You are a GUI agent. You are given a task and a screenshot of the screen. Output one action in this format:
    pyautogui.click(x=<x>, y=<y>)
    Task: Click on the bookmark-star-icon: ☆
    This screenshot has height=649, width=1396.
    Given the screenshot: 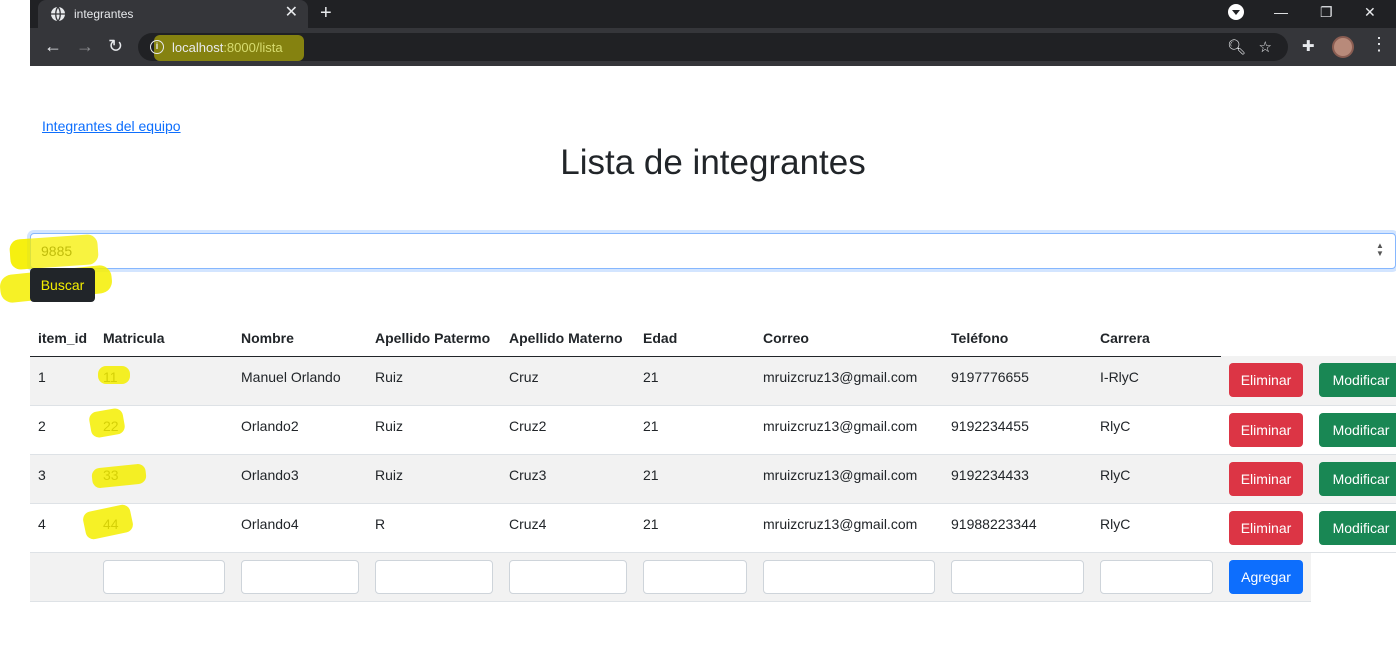 What is the action you would take?
    pyautogui.click(x=1265, y=47)
    